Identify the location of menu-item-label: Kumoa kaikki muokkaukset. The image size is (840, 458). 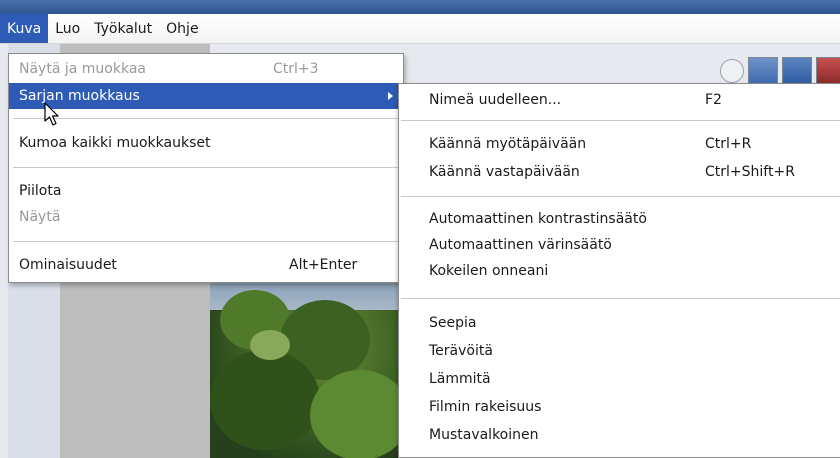
(115, 143).